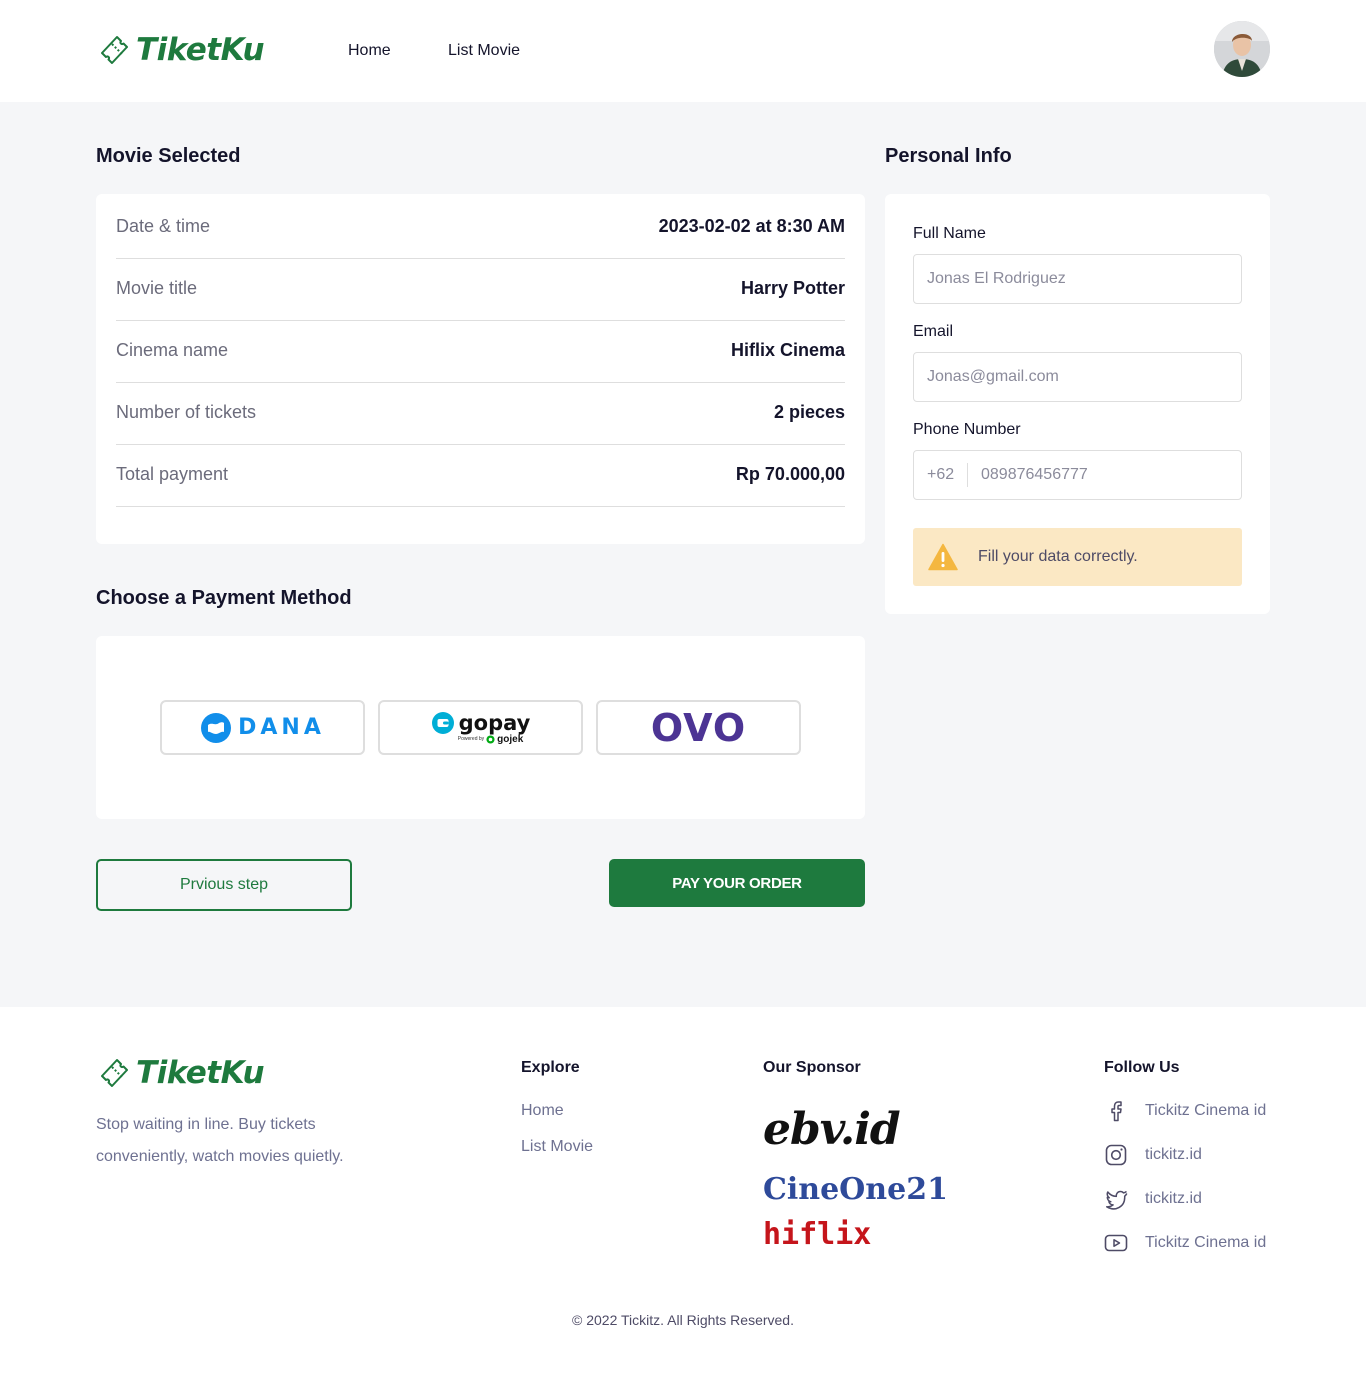  I want to click on payment-option-dana: DANA, so click(262, 727).